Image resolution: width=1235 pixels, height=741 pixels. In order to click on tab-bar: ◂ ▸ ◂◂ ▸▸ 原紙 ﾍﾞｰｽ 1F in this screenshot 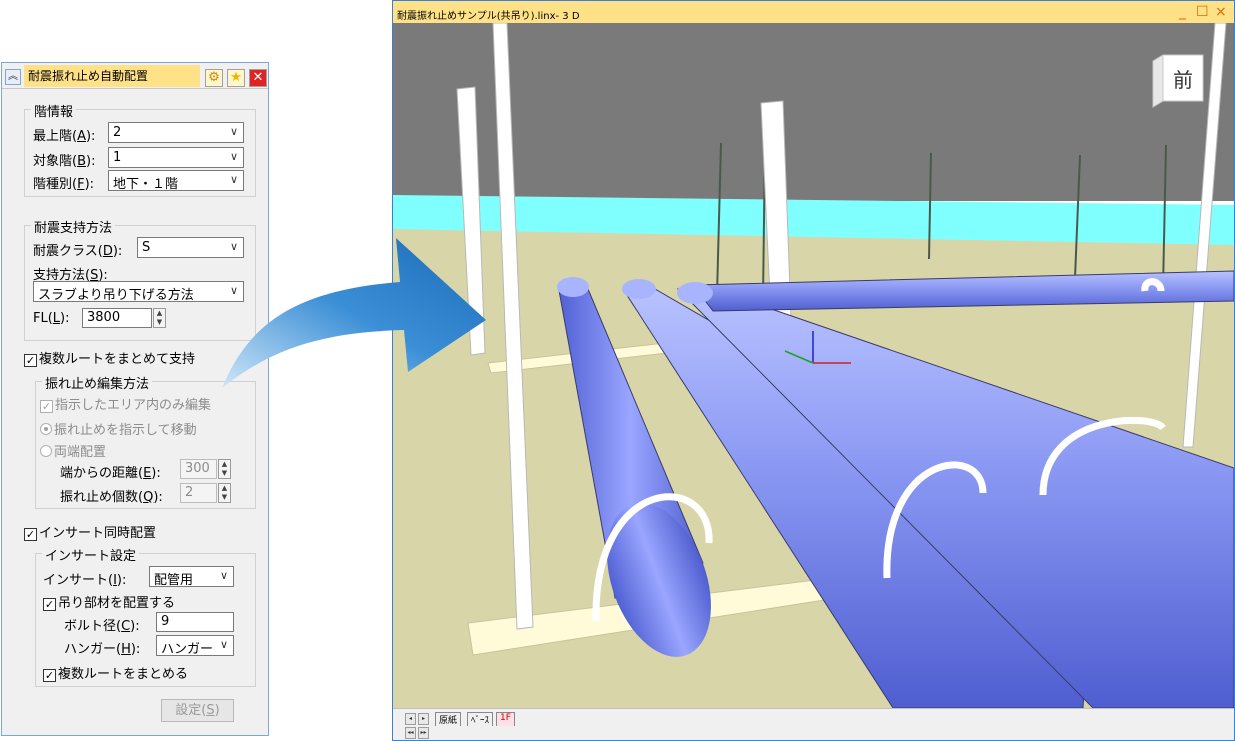, I will do `click(813, 724)`.